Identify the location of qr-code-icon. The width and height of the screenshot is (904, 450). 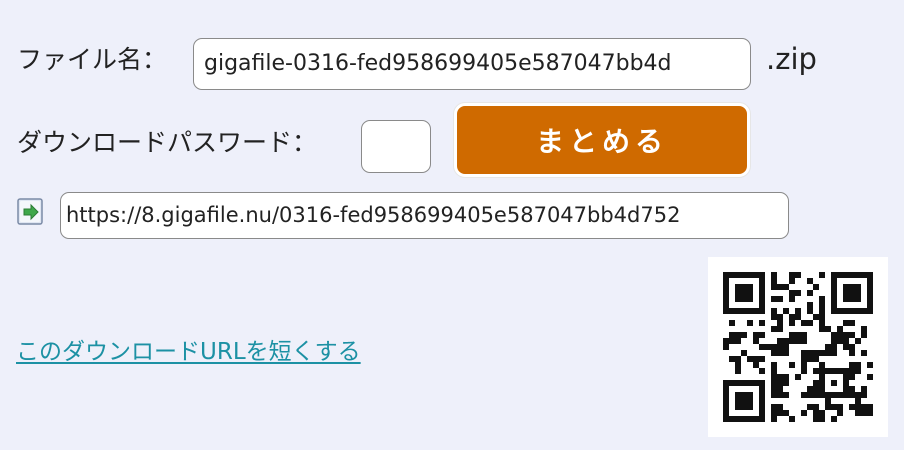
(798, 347).